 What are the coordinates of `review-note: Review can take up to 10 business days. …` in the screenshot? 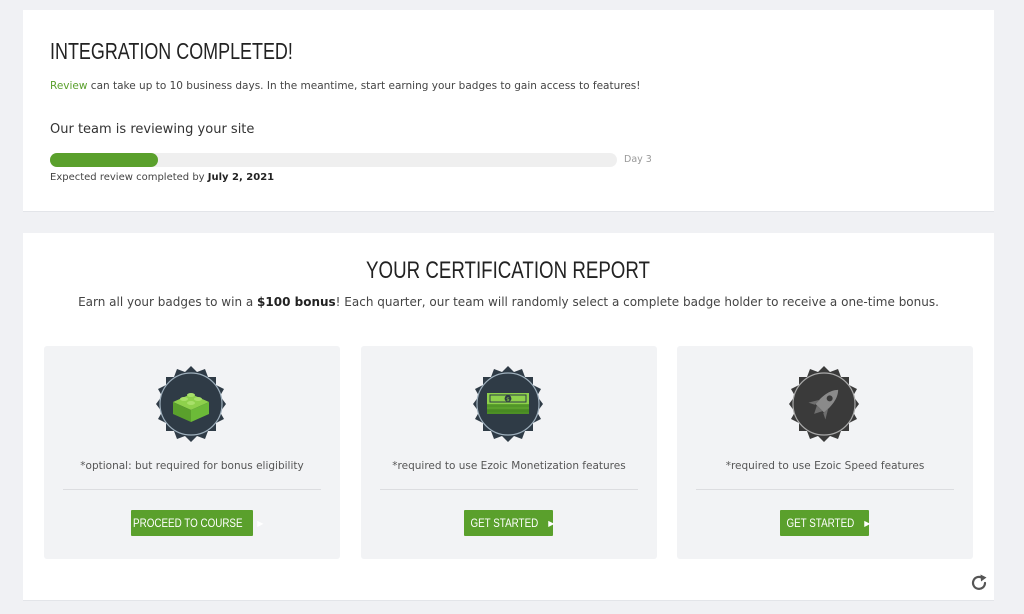 It's located at (345, 86).